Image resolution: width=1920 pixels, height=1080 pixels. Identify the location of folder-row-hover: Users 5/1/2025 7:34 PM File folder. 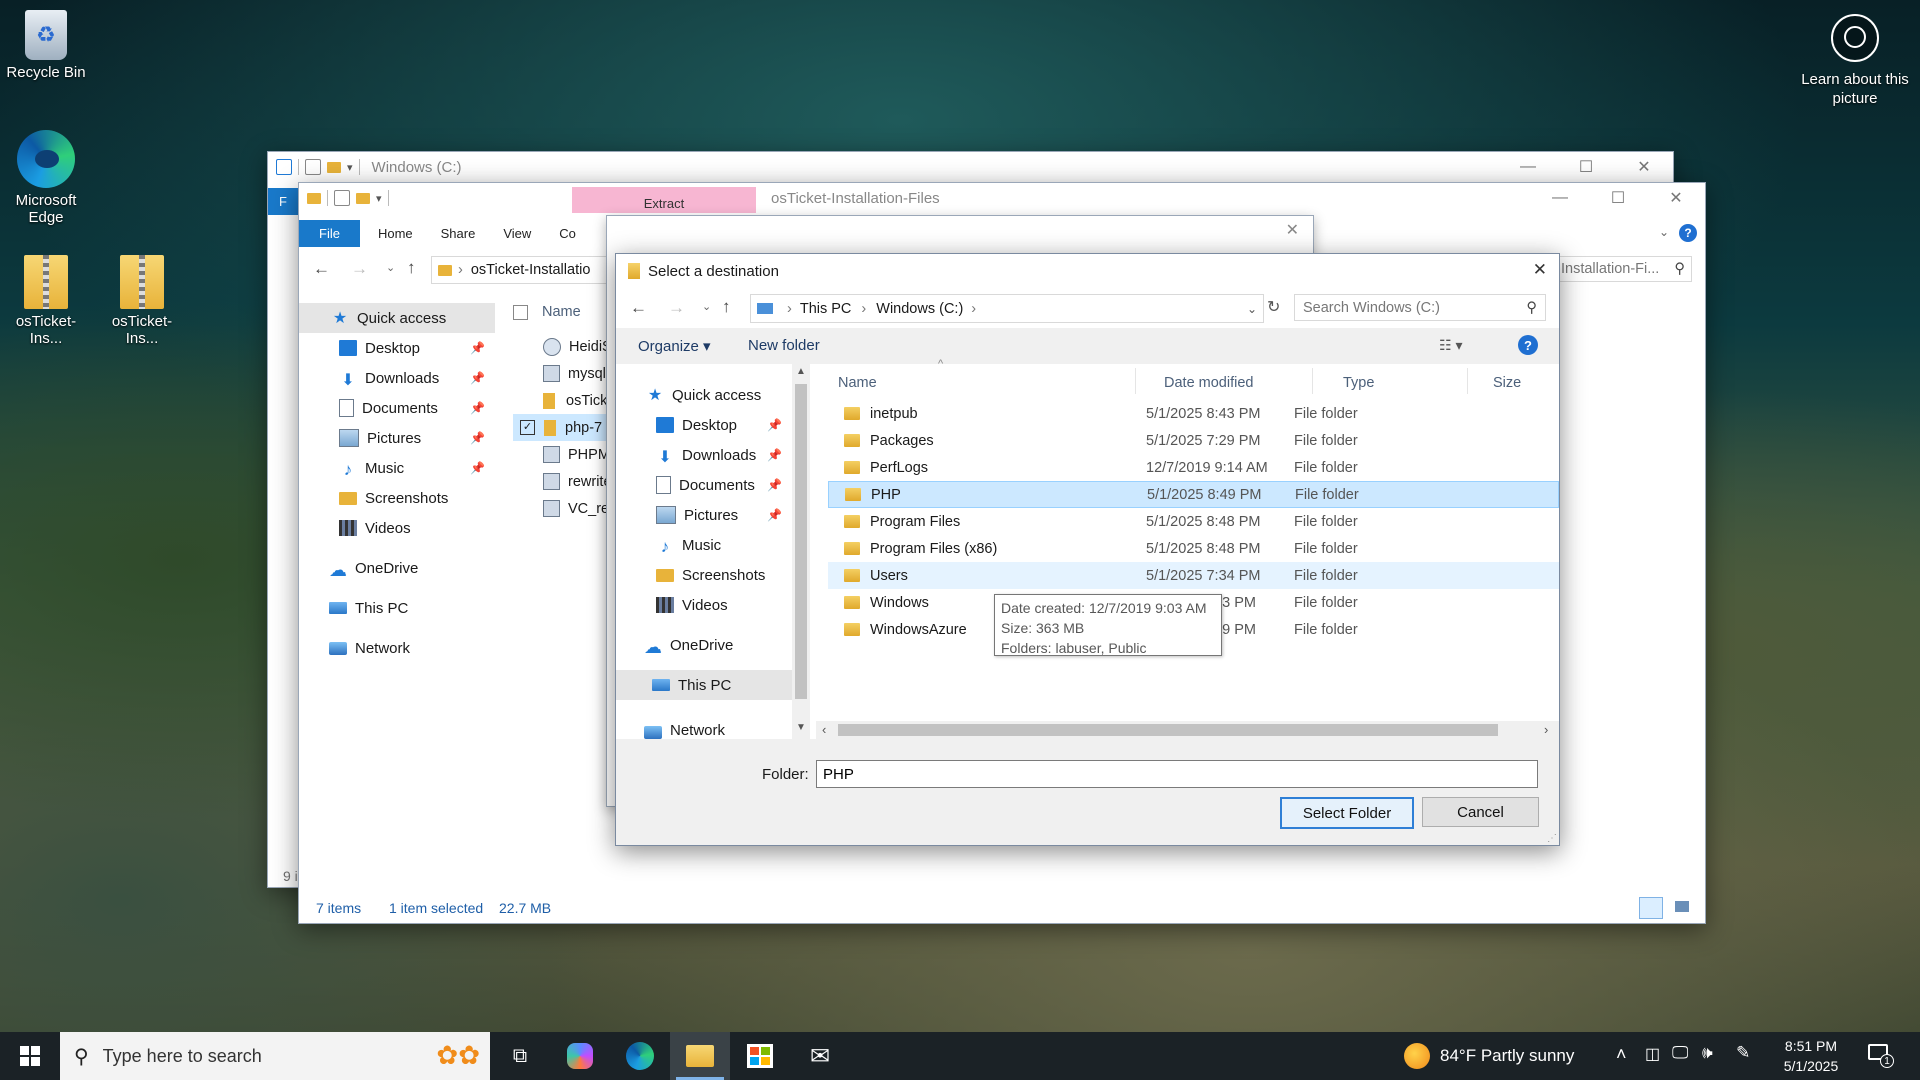
(1193, 575).